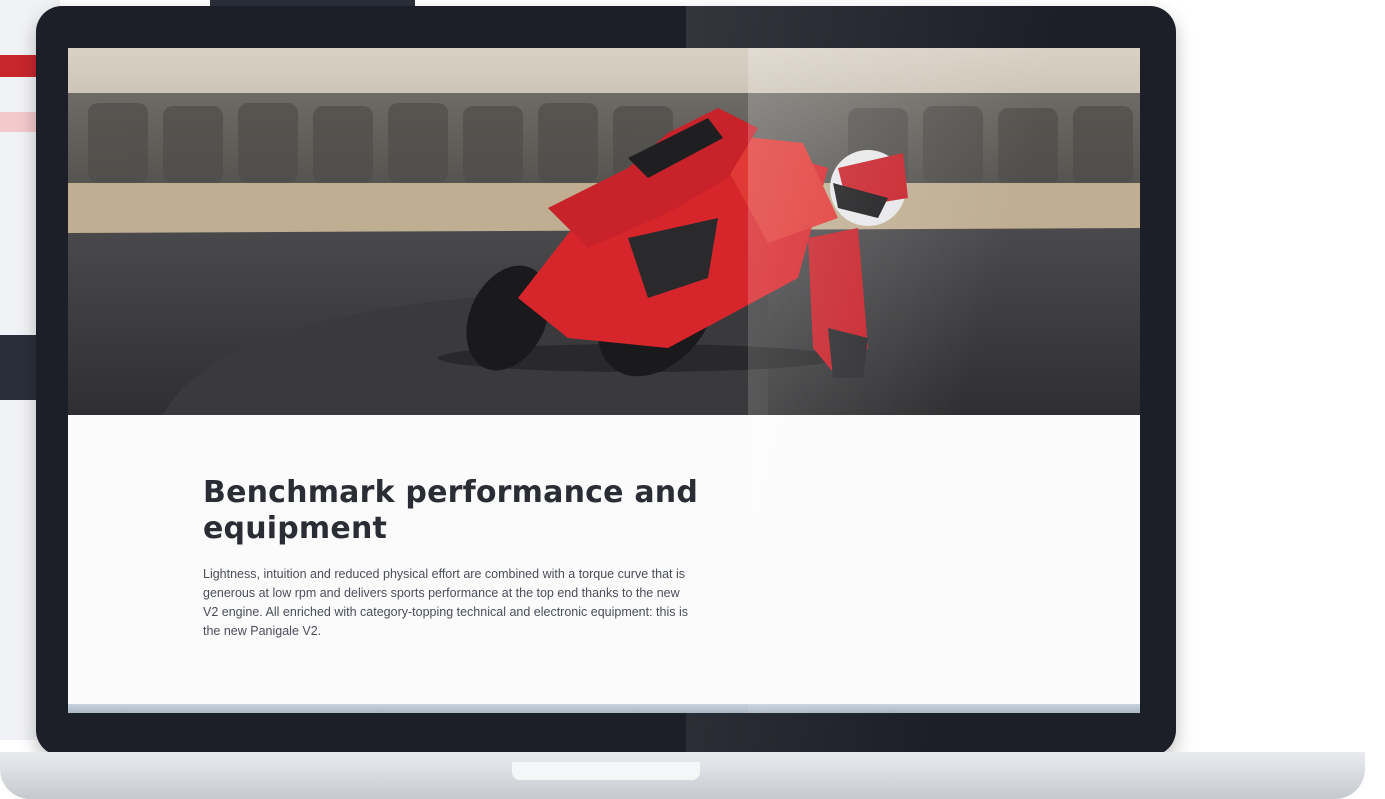 Image resolution: width=1385 pixels, height=799 pixels. What do you see at coordinates (606, 771) in the screenshot?
I see `laptop-notch` at bounding box center [606, 771].